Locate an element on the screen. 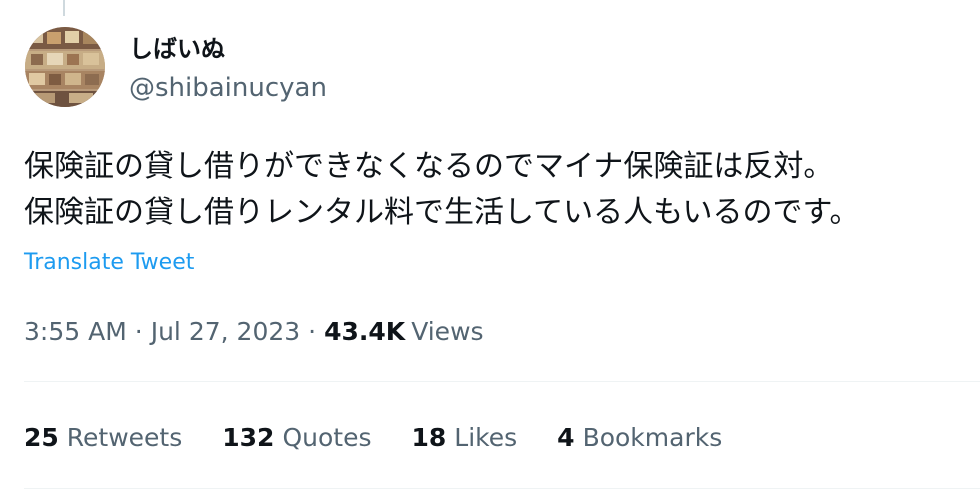 This screenshot has width=980, height=496. author-handle: @shibainucyan is located at coordinates (228, 88).